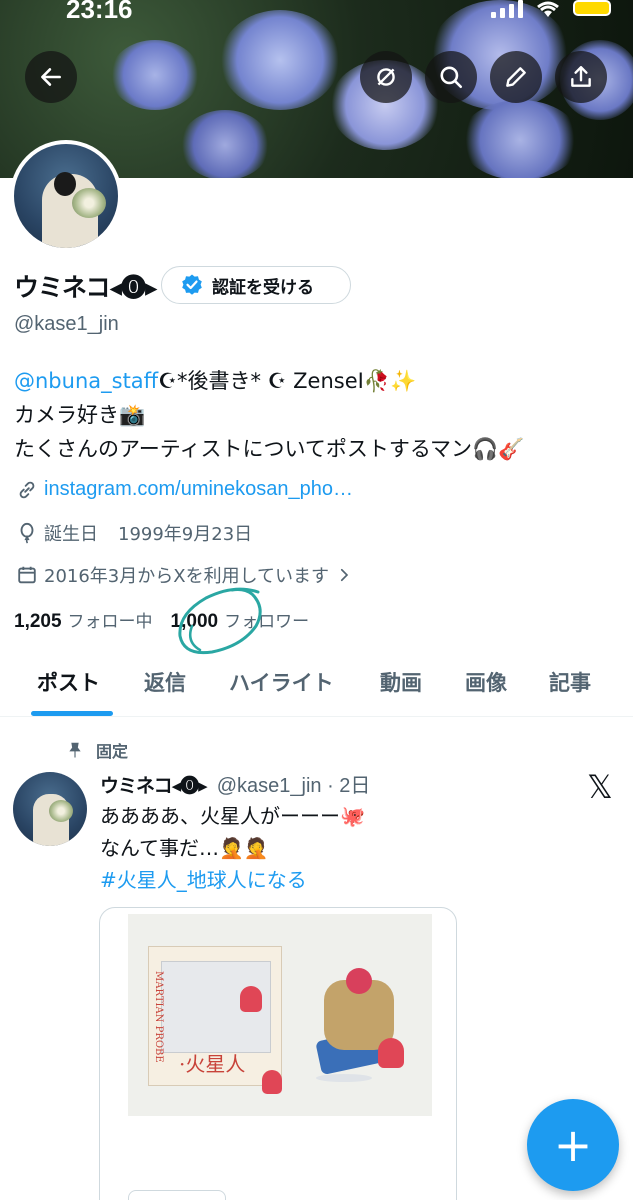 This screenshot has height=1200, width=633. Describe the element at coordinates (212, 1064) in the screenshot. I see `box-label: ·火星人` at that location.